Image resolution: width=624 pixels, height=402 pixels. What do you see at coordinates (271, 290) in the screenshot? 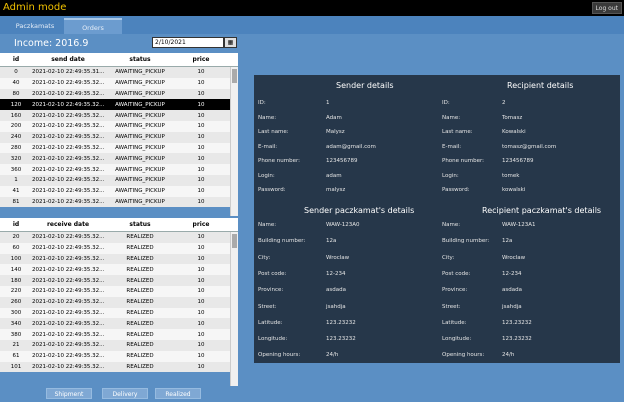
I see `sender-field-label: Province:` at bounding box center [271, 290].